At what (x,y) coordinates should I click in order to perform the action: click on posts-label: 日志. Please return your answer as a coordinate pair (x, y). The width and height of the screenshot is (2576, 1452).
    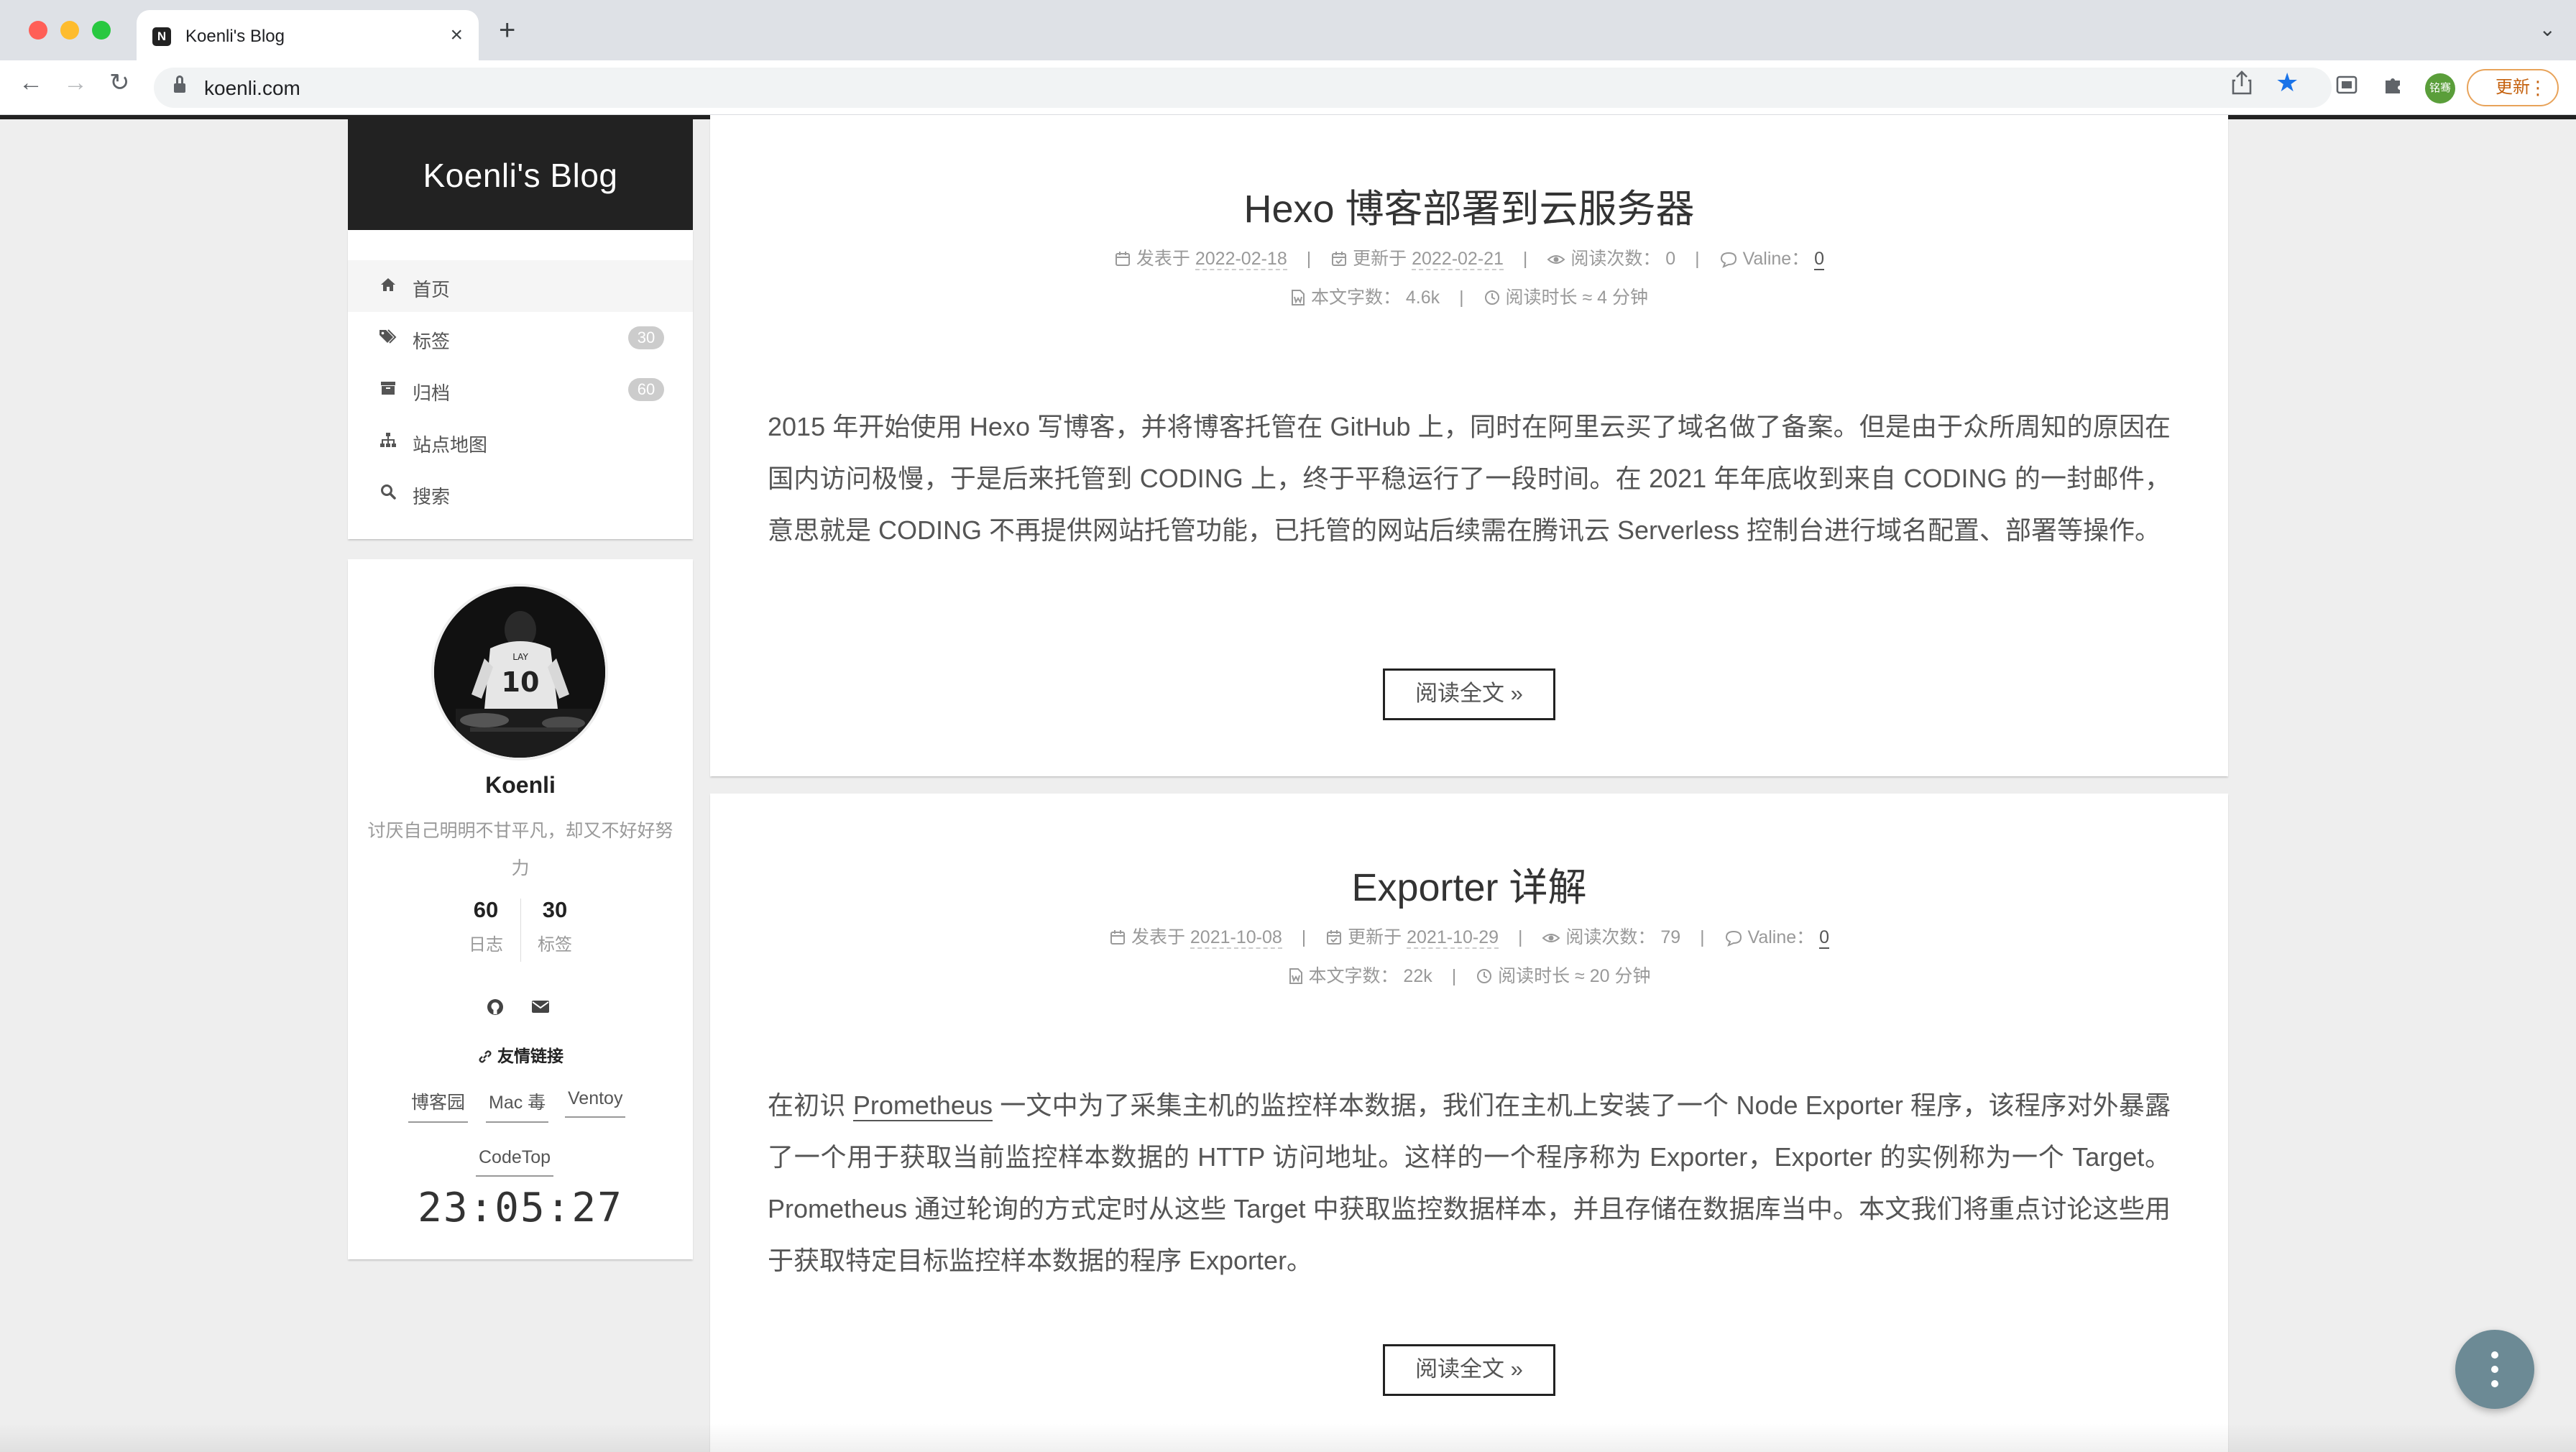
    Looking at the image, I should click on (486, 945).